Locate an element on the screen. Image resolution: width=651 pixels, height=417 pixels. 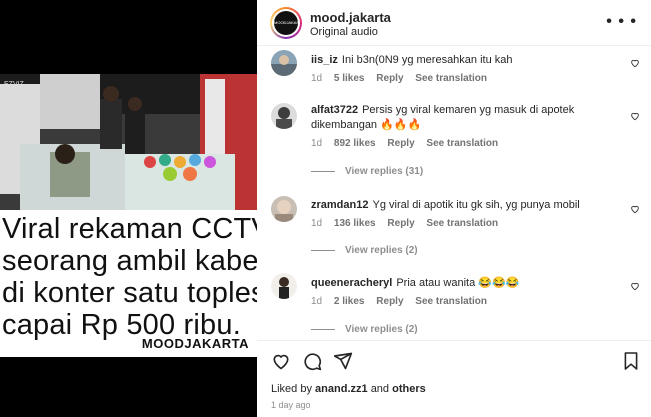
action-bar is located at coordinates (454, 357).